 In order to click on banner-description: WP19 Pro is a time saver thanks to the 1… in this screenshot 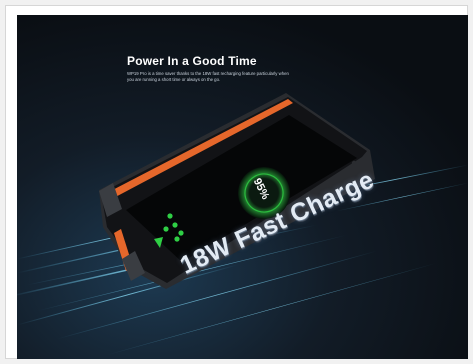, I will do `click(208, 76)`.